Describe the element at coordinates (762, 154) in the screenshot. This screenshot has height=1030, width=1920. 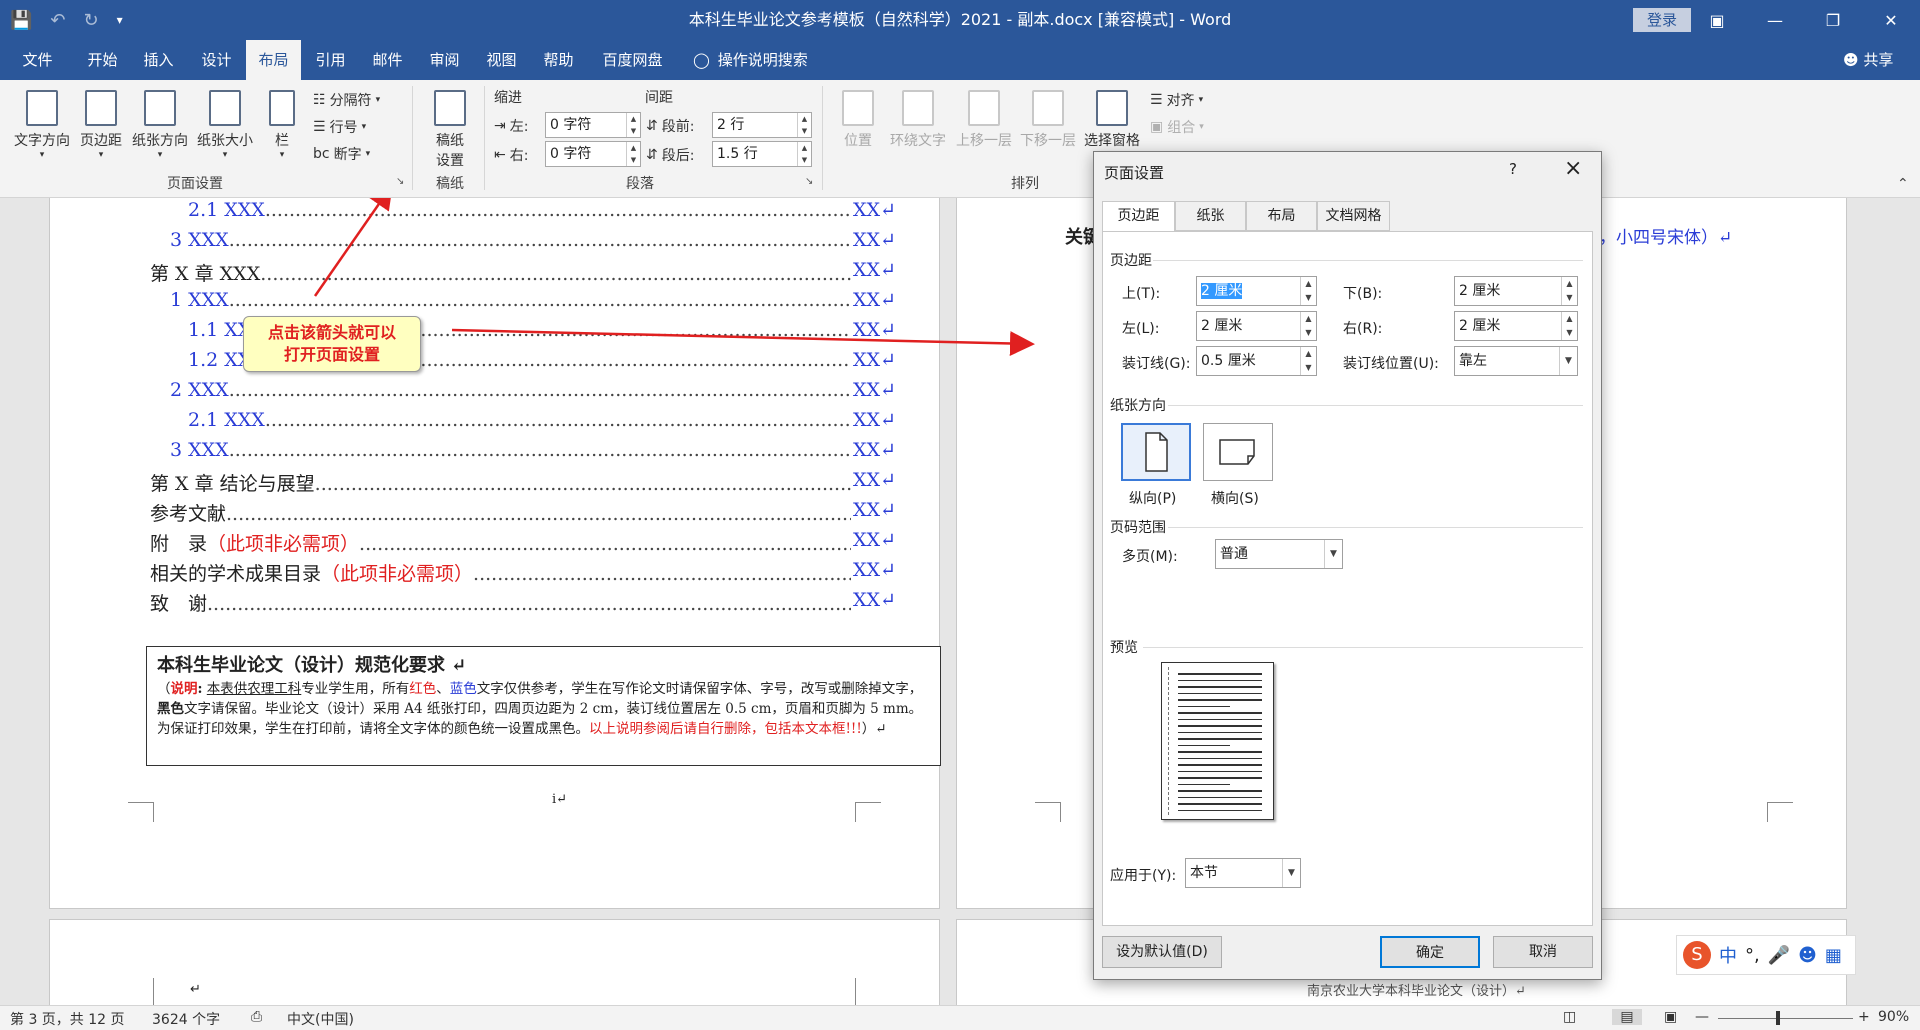
I see `spacing-after-input: 1.5 行 ▲ ▼` at that location.